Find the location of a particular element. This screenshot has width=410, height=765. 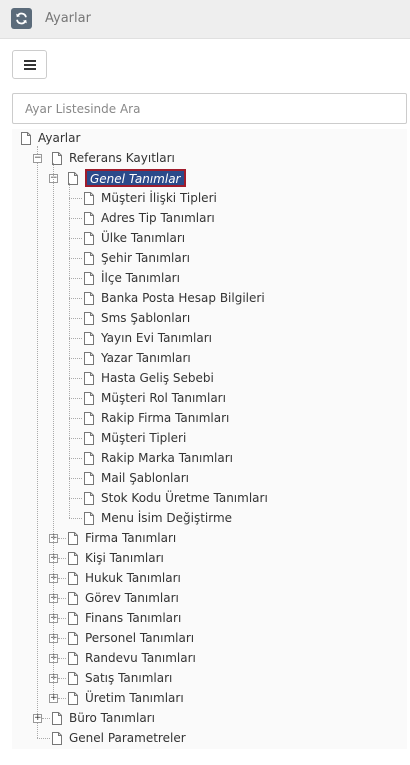

tree-node-label: Ülke Tanımları is located at coordinates (143, 238).